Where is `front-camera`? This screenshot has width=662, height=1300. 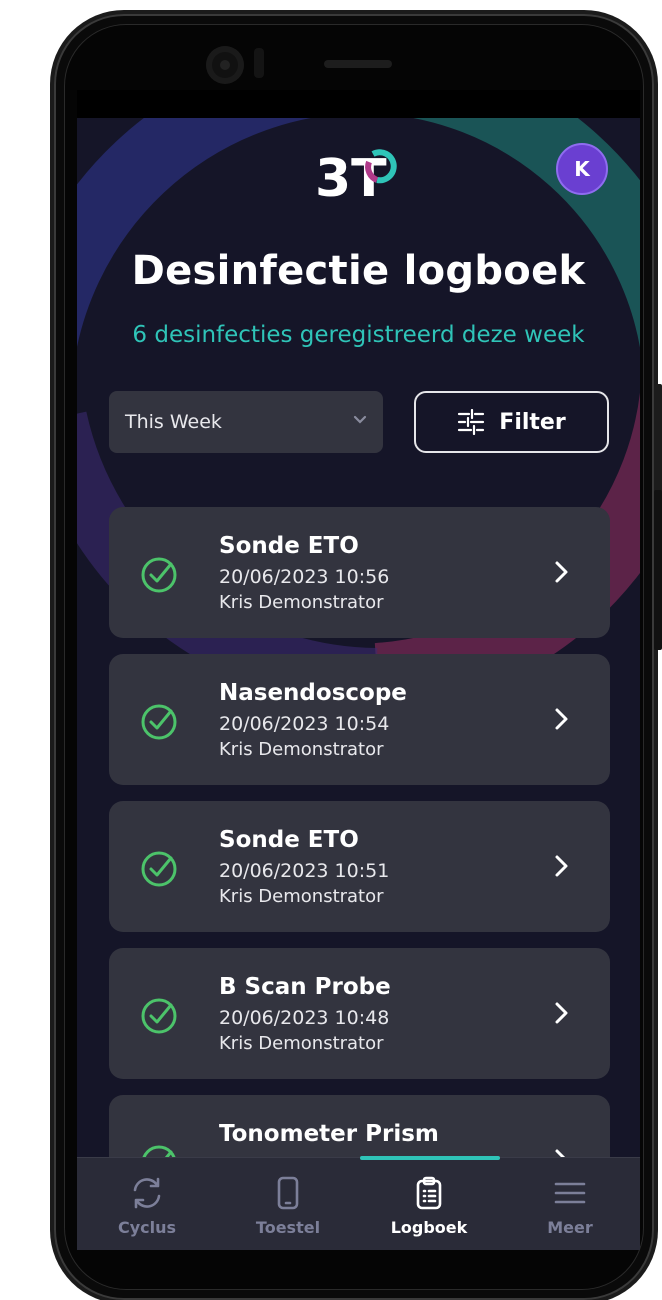 front-camera is located at coordinates (225, 65).